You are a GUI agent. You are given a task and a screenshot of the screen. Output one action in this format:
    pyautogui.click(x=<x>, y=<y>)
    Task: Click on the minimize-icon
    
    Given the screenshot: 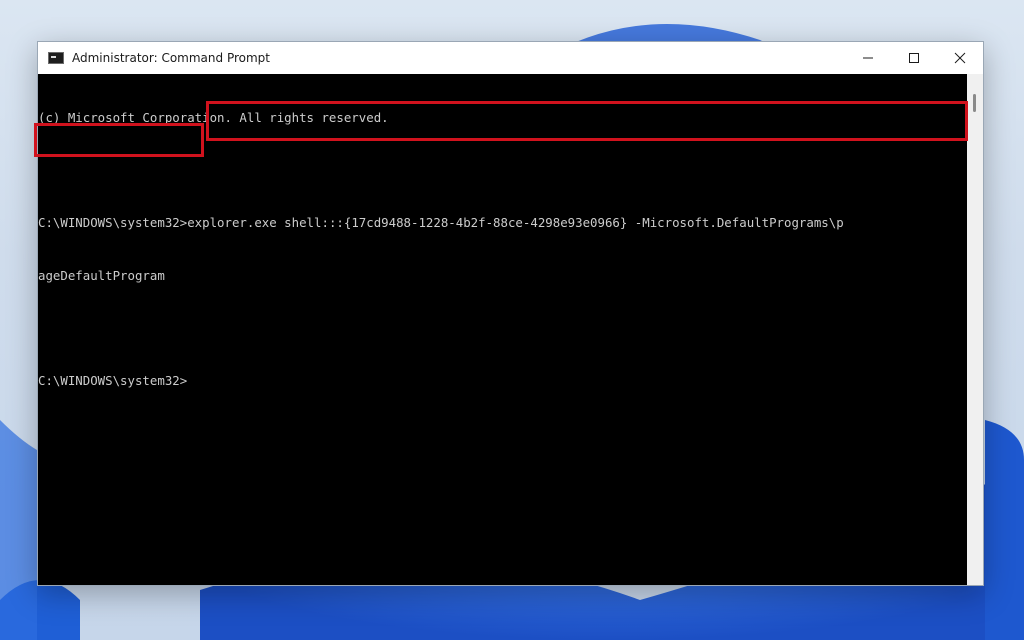 What is the action you would take?
    pyautogui.click(x=868, y=58)
    